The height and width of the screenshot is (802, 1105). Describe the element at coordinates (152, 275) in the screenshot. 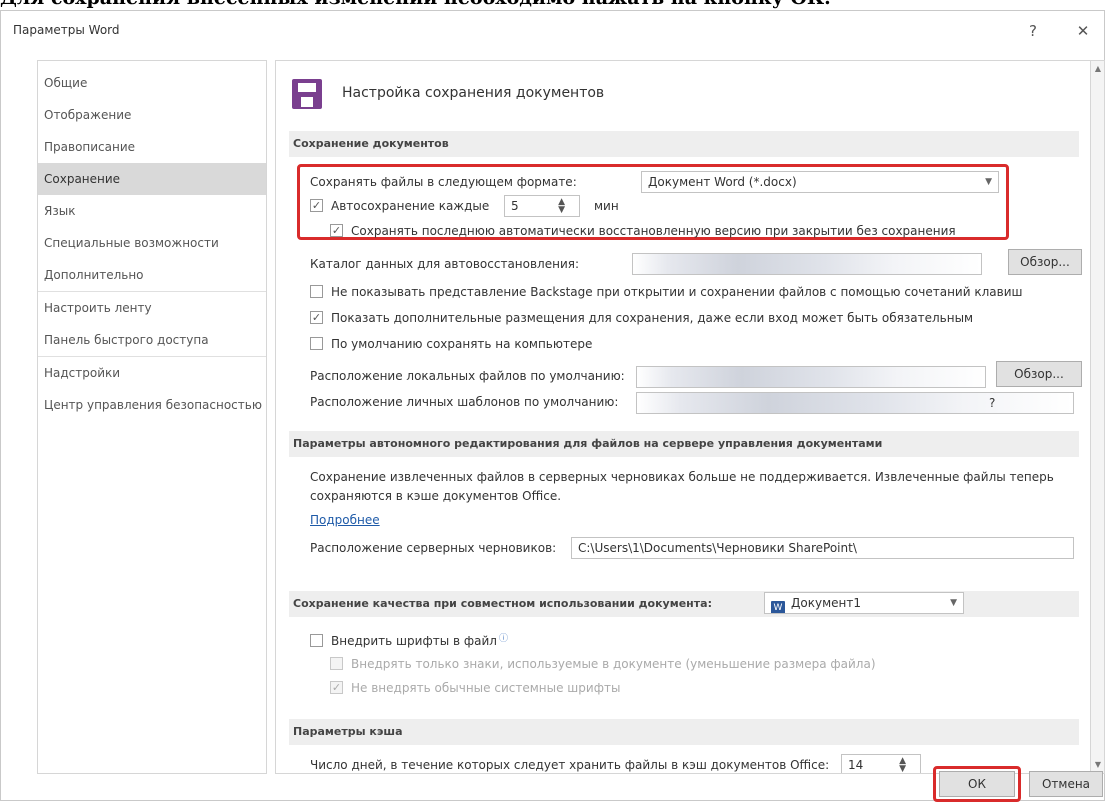

I see `sidebar-item-advanced: Дополнительно` at that location.